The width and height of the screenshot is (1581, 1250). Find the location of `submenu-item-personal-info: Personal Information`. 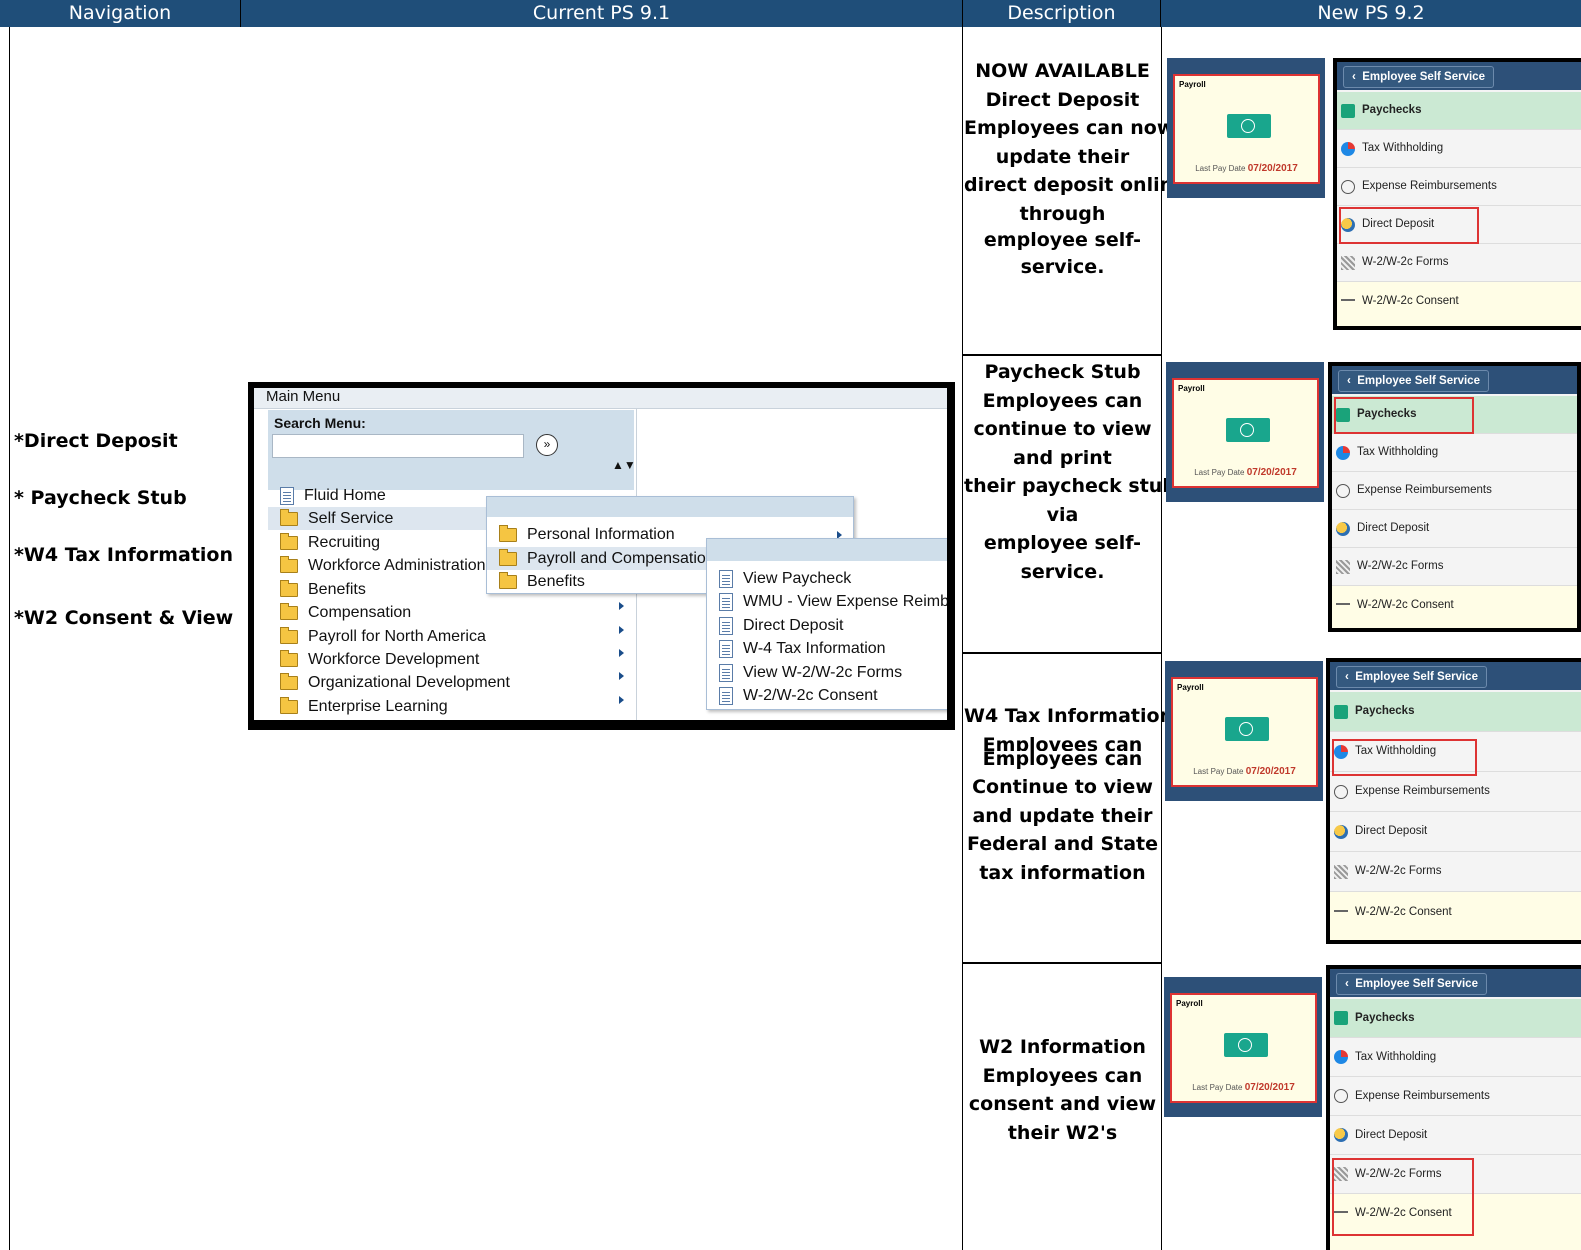

submenu-item-personal-info: Personal Information is located at coordinates (587, 534).